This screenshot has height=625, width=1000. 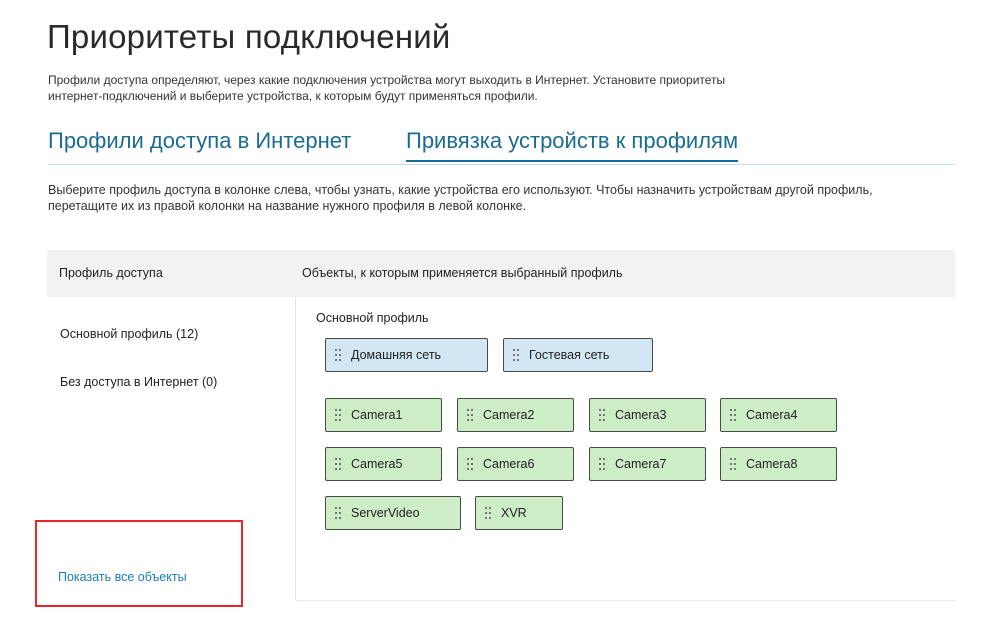 What do you see at coordinates (138, 382) in the screenshot?
I see `profile-item-no-internet: Без доступа в Интернет (0)` at bounding box center [138, 382].